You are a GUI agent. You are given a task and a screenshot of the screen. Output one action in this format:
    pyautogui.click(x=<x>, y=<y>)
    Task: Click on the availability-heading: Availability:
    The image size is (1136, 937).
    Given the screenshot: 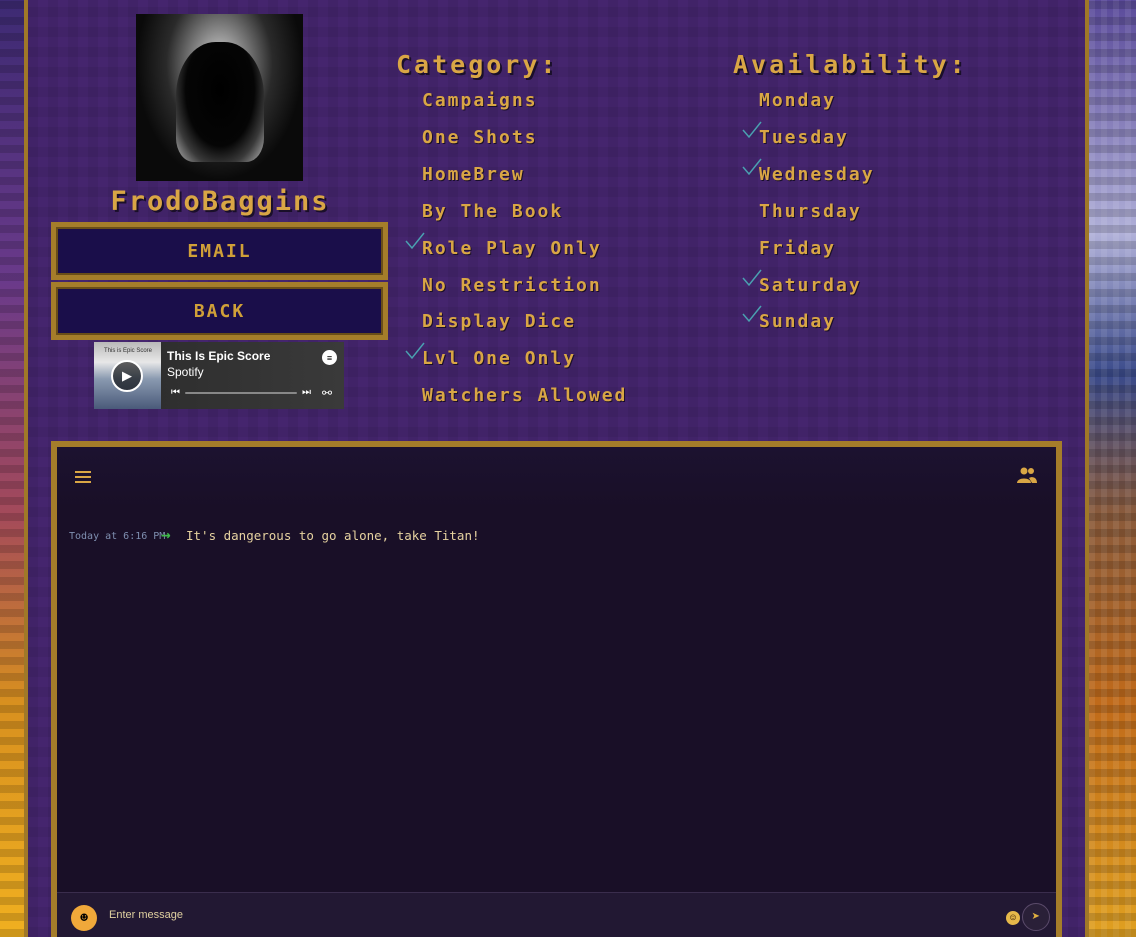 What is the action you would take?
    pyautogui.click(x=850, y=64)
    